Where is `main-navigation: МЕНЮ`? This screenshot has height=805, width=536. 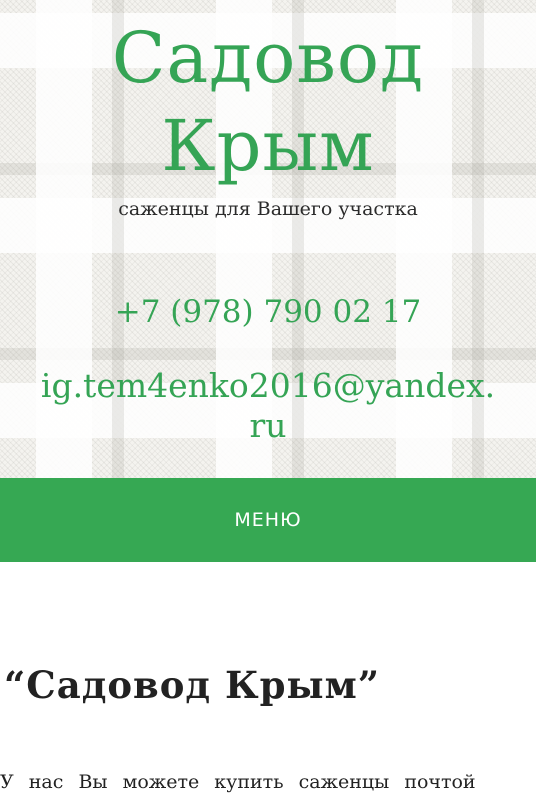 main-navigation: МЕНЮ is located at coordinates (268, 520).